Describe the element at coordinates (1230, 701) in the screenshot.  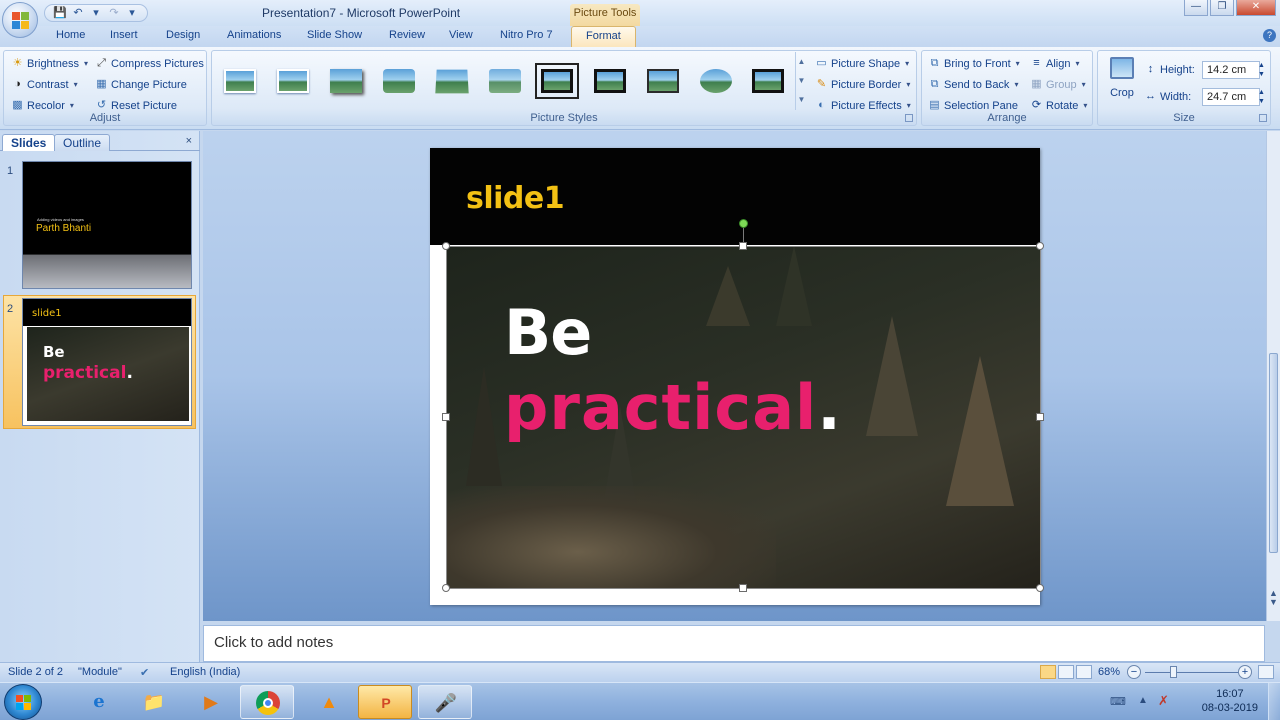
I see `clock: 16:07 08-03-2019` at that location.